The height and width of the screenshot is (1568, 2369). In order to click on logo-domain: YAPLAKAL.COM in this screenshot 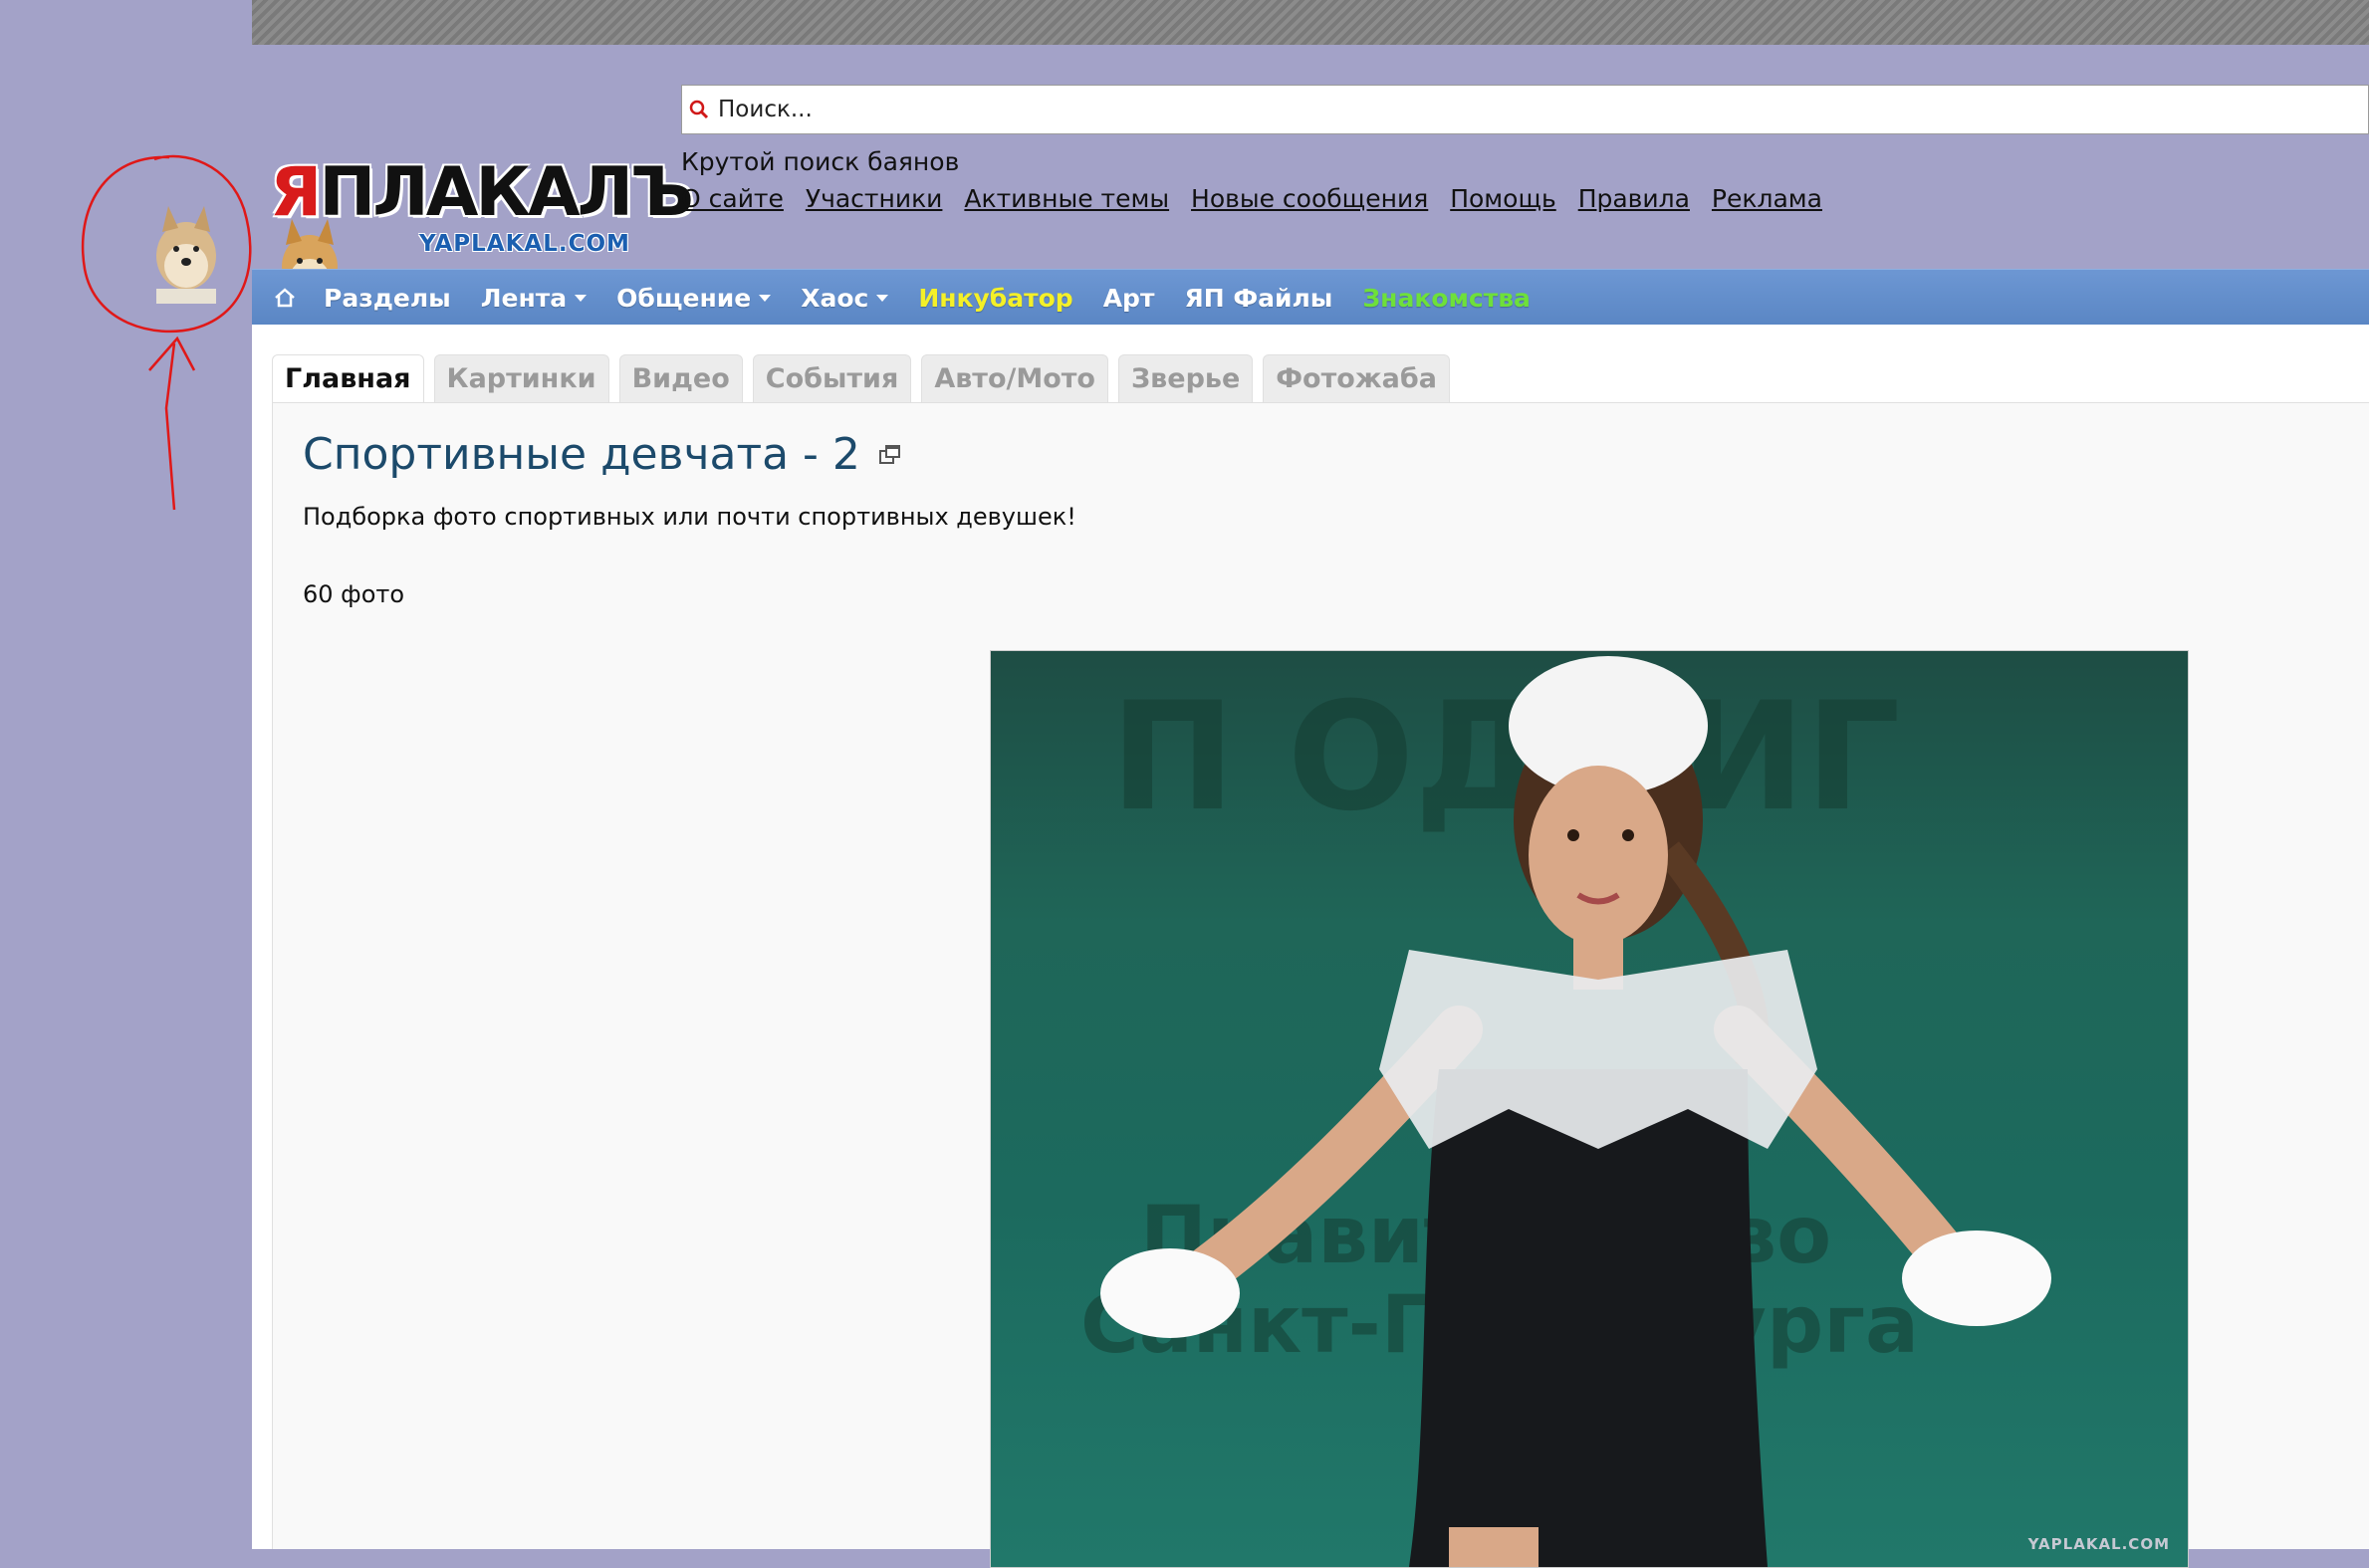, I will do `click(524, 244)`.